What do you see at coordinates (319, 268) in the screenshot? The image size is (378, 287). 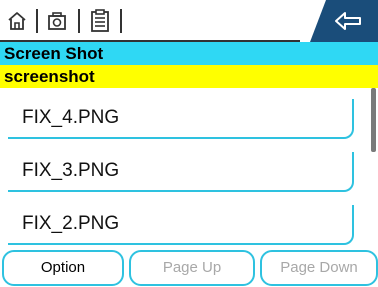 I see `page-down-button: Page Down` at bounding box center [319, 268].